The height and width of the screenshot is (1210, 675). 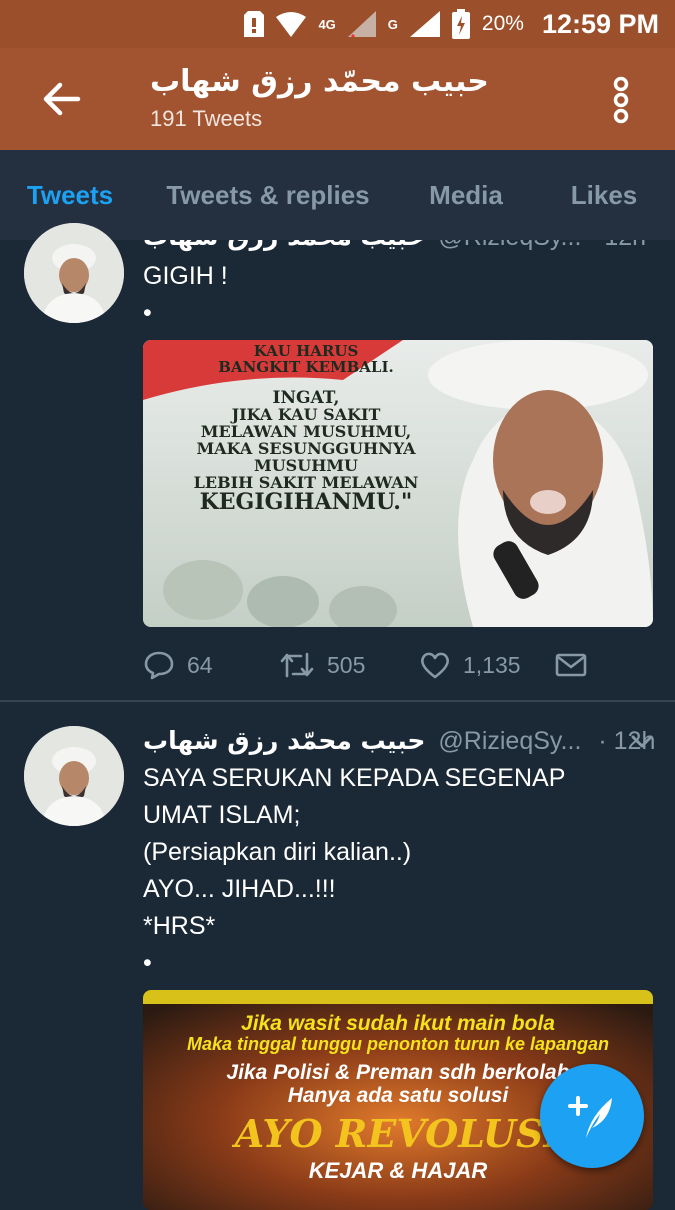 I want to click on compose-feather-icon, so click(x=590, y=1117).